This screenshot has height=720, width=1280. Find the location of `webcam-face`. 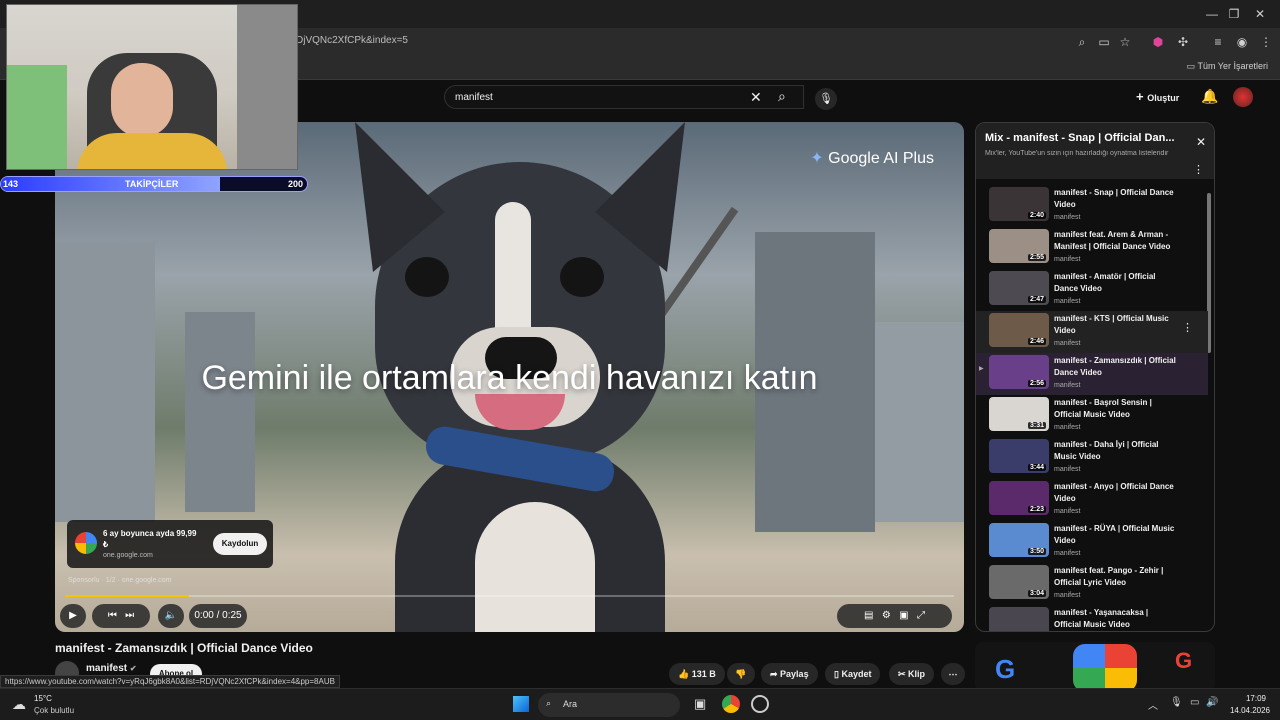

webcam-face is located at coordinates (142, 100).